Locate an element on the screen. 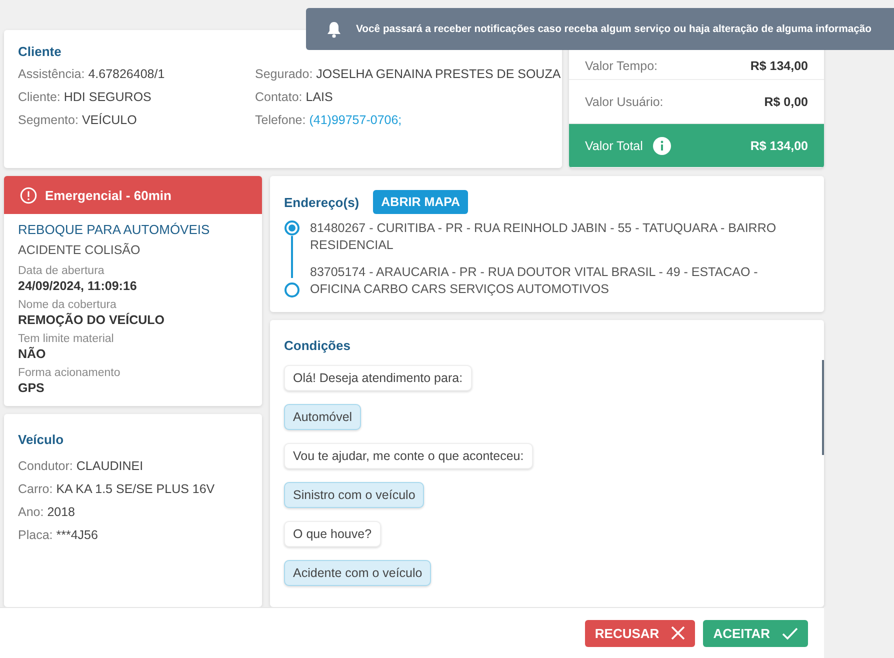  address-text: 83705174 - ARAUCARIA - PR - RUA DOUTOR VITAL BRASIL - 49 - ESTACAO - OFICINA CARBO CARS SERVIÇOS AUTOMOTIVOS is located at coordinates (534, 281).